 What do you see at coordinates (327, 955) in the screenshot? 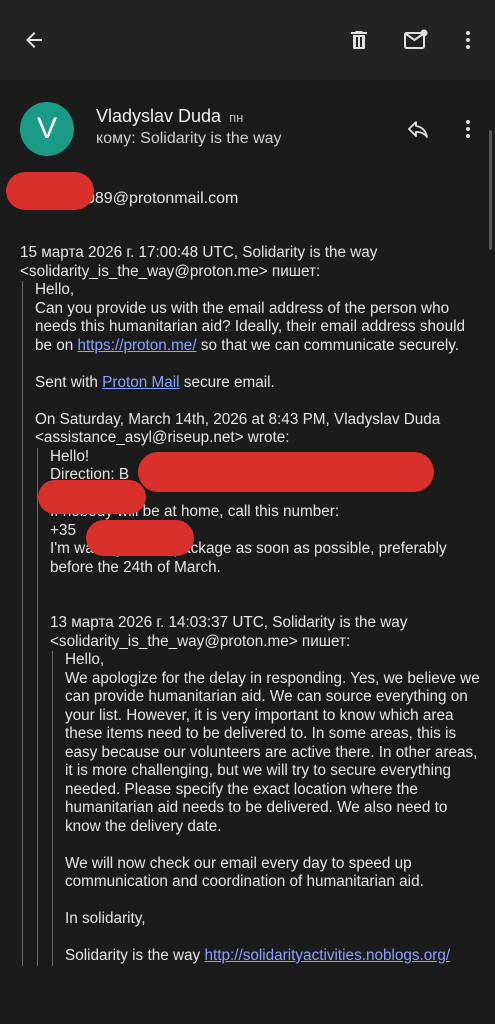
I see `solidarity-blog-link: http://solidarityactivities.noblogs.org/` at bounding box center [327, 955].